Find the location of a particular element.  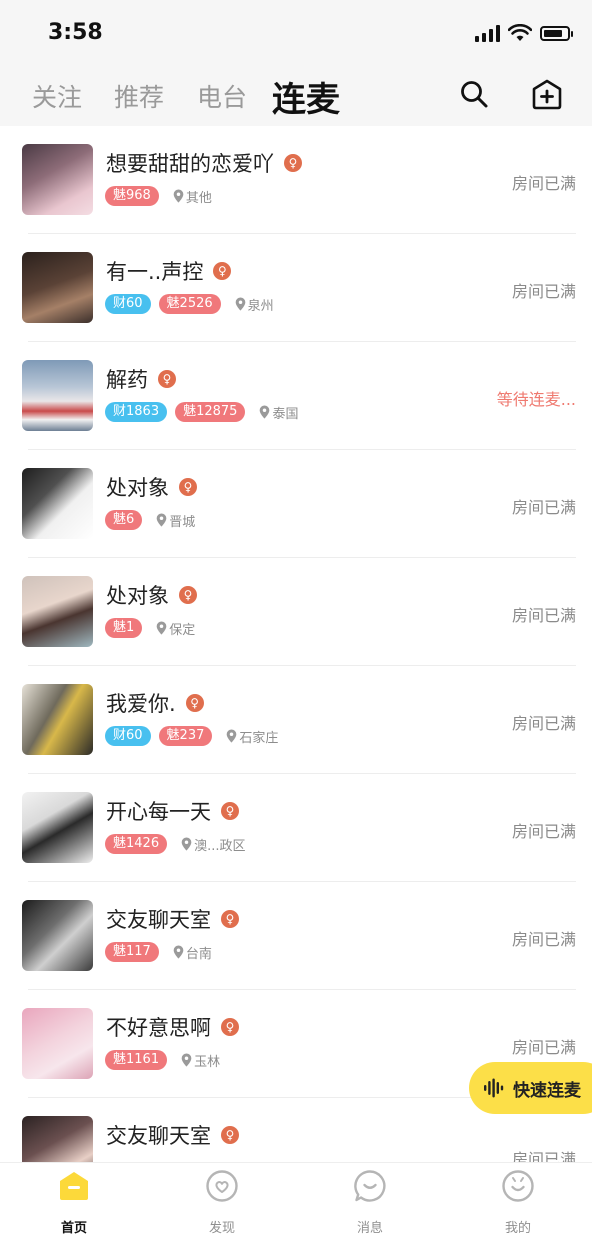

tab-profile-label: 我的 is located at coordinates (517, 1228).